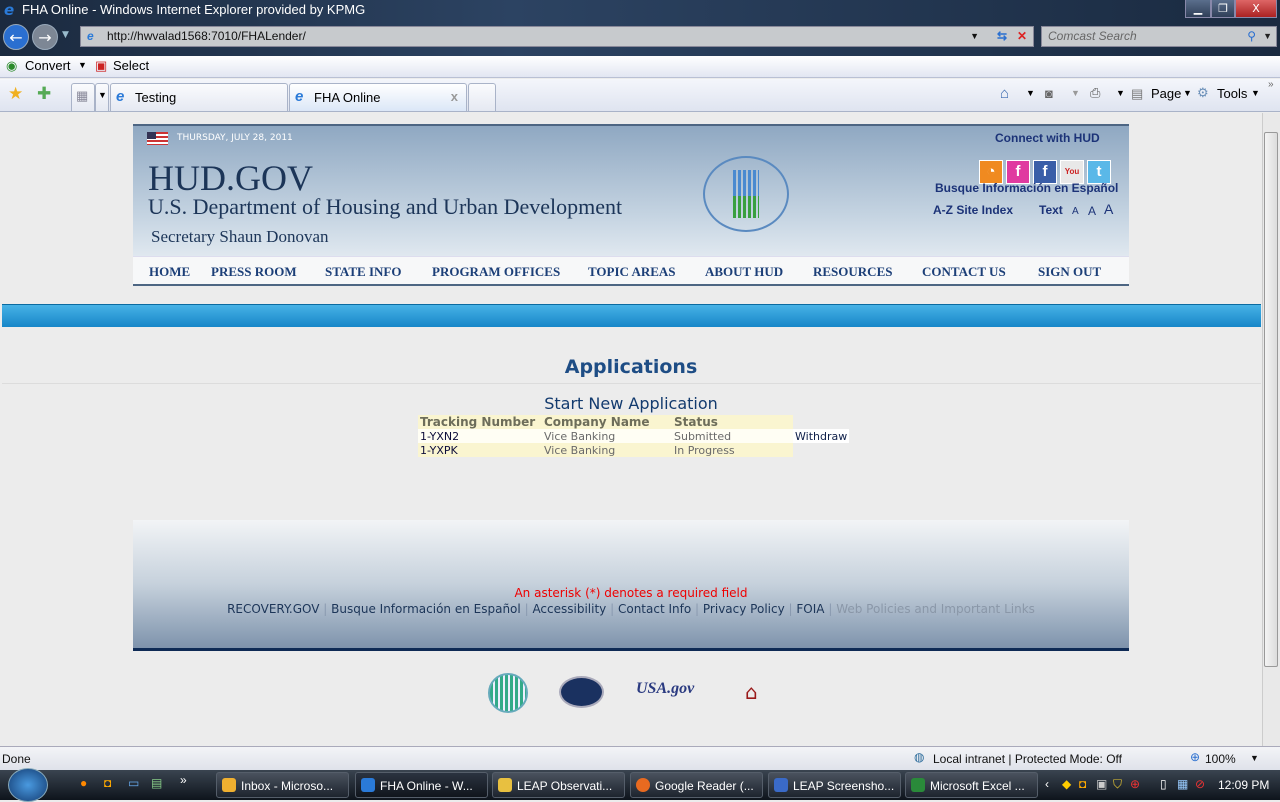 This screenshot has width=1280, height=802. I want to click on add-favorite-icon: ✚, so click(44, 94).